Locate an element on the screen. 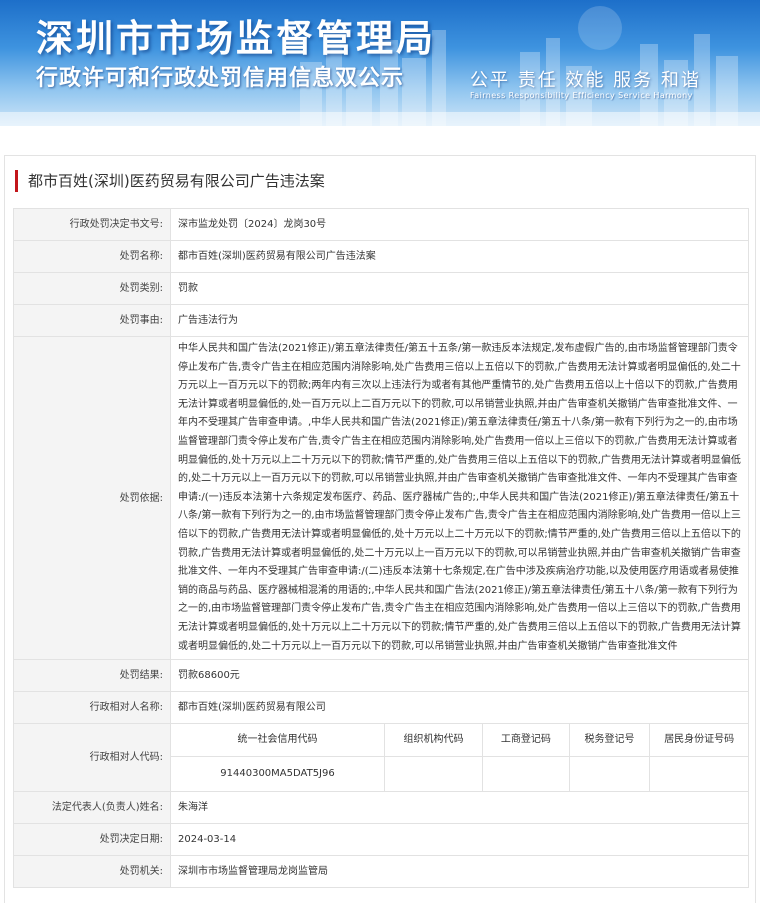 The width and height of the screenshot is (760, 903). result-label: 处罚结果: is located at coordinates (92, 676).